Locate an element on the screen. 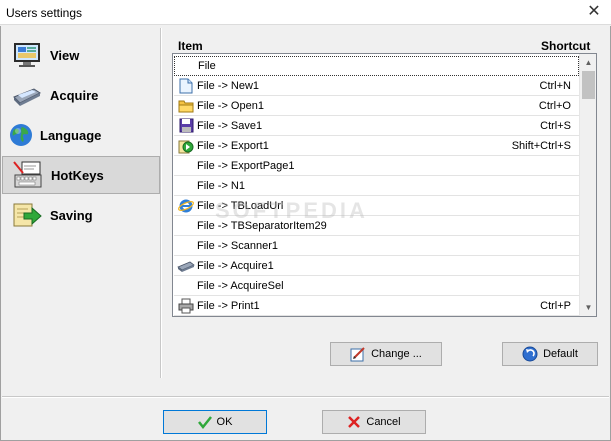 Image resolution: width=611 pixels, height=441 pixels. list-item: File -> Scanner1 is located at coordinates (376, 246).